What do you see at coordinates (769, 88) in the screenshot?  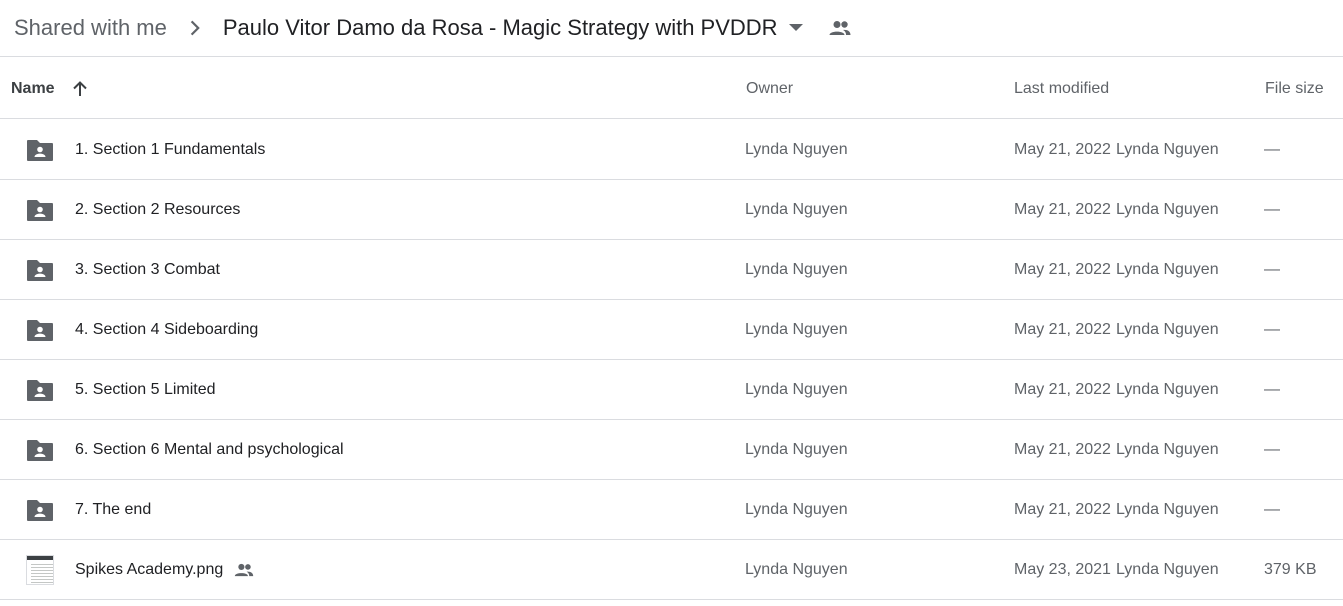 I see `column-header-owner: Owner` at bounding box center [769, 88].